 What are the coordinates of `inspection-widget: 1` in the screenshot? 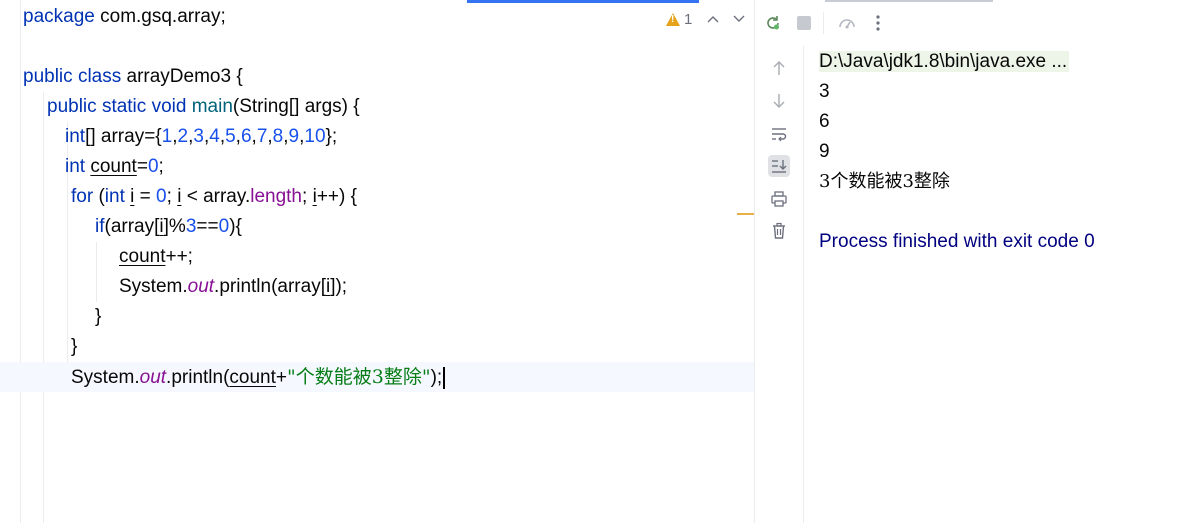 It's located at (679, 19).